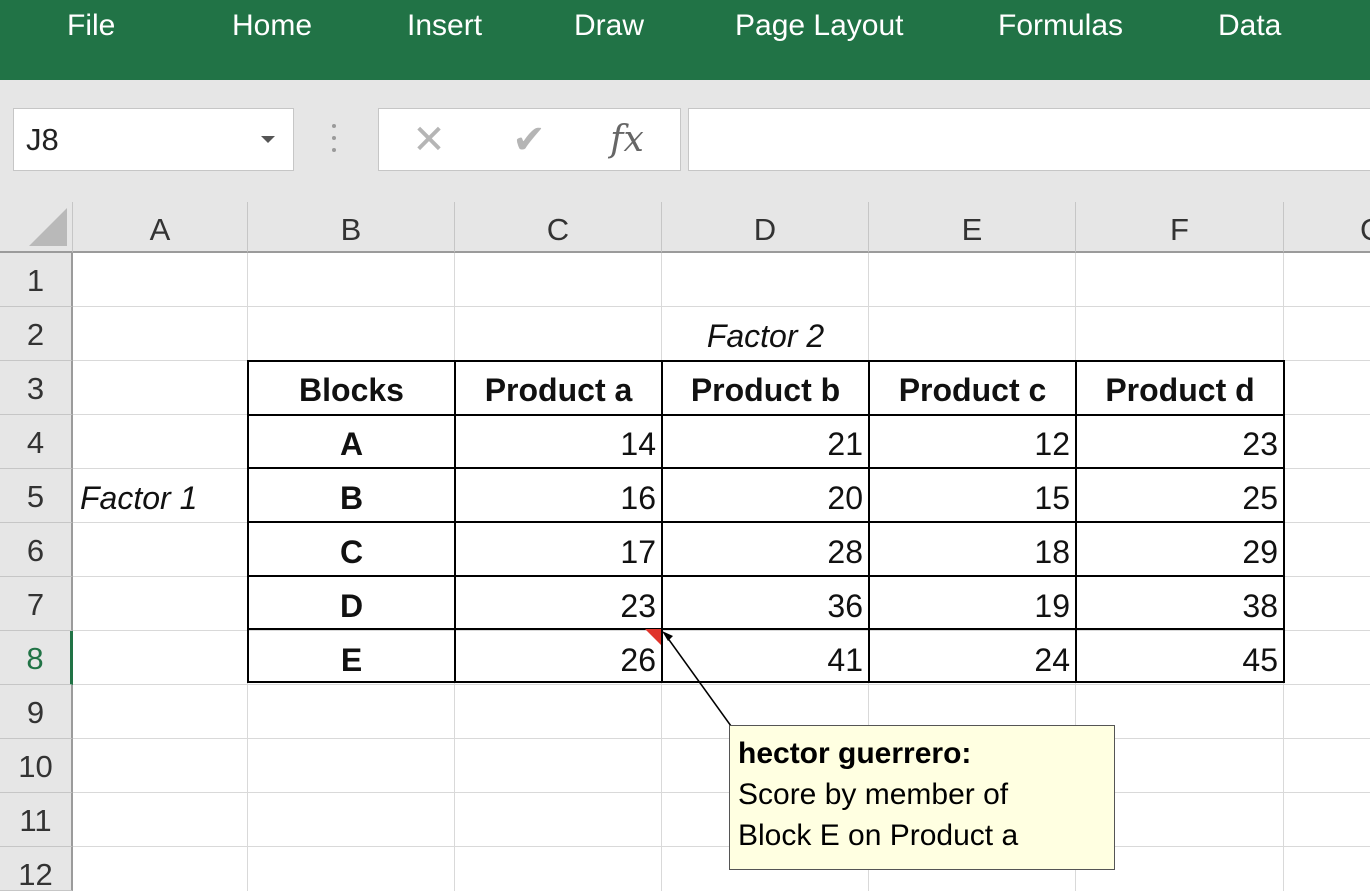  Describe the element at coordinates (972, 227) in the screenshot. I see `column-header-e: E` at that location.